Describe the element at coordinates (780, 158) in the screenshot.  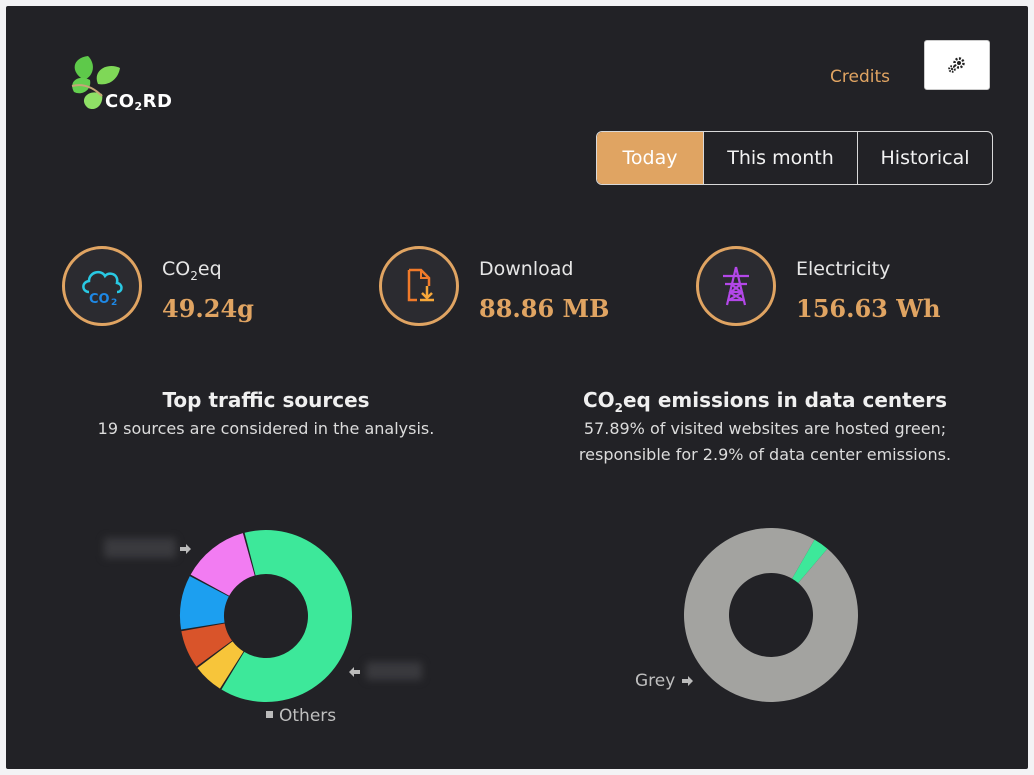
I see `tab-this-month: This month` at that location.